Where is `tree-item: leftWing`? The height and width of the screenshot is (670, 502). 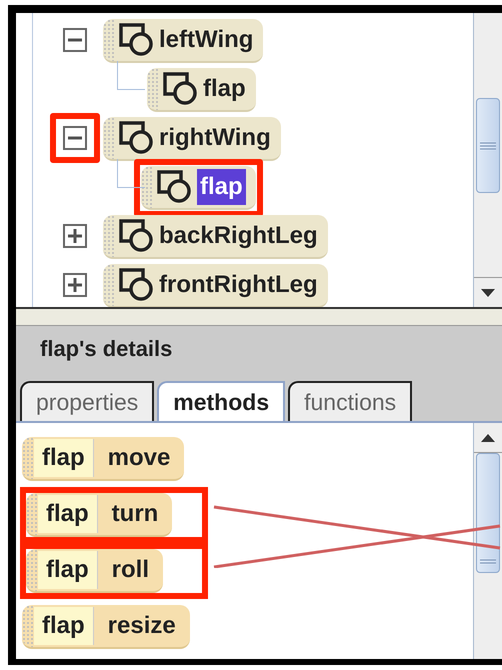
tree-item: leftWing is located at coordinates (183, 40).